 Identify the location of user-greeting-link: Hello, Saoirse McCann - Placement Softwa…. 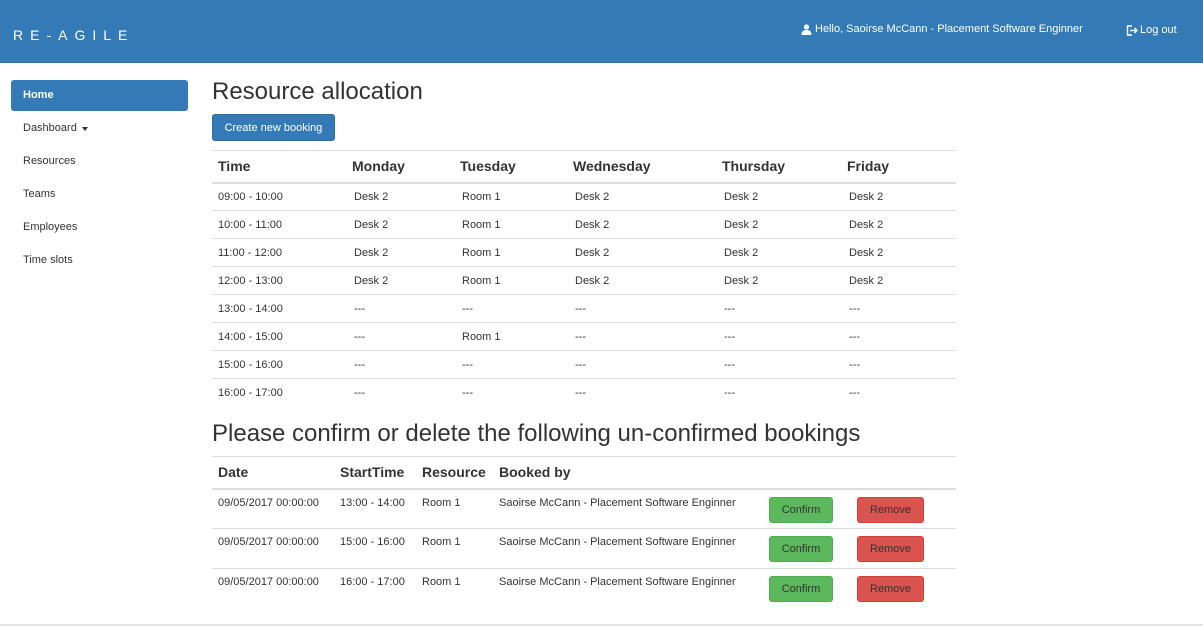
(942, 29).